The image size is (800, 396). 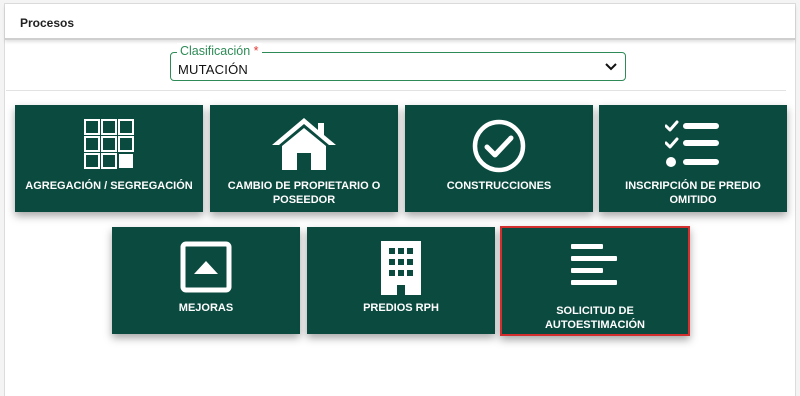 What do you see at coordinates (401, 308) in the screenshot?
I see `card-label: PREDIOS RPH` at bounding box center [401, 308].